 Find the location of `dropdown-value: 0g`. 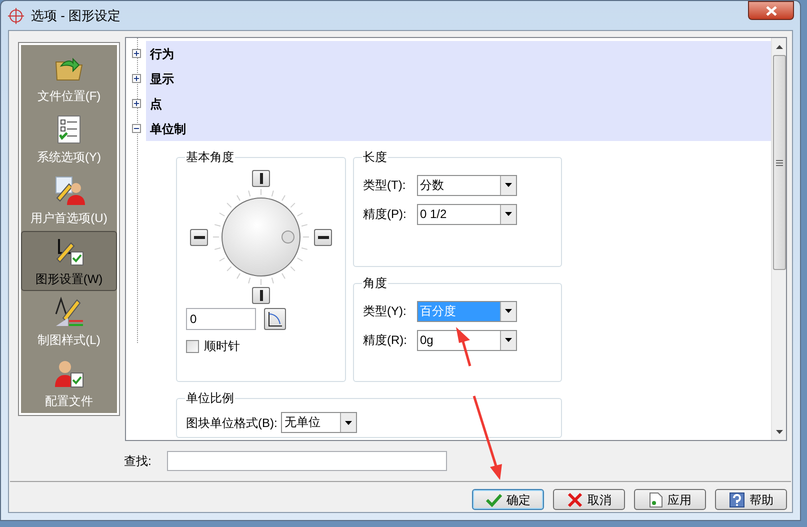

dropdown-value: 0g is located at coordinates (426, 340).